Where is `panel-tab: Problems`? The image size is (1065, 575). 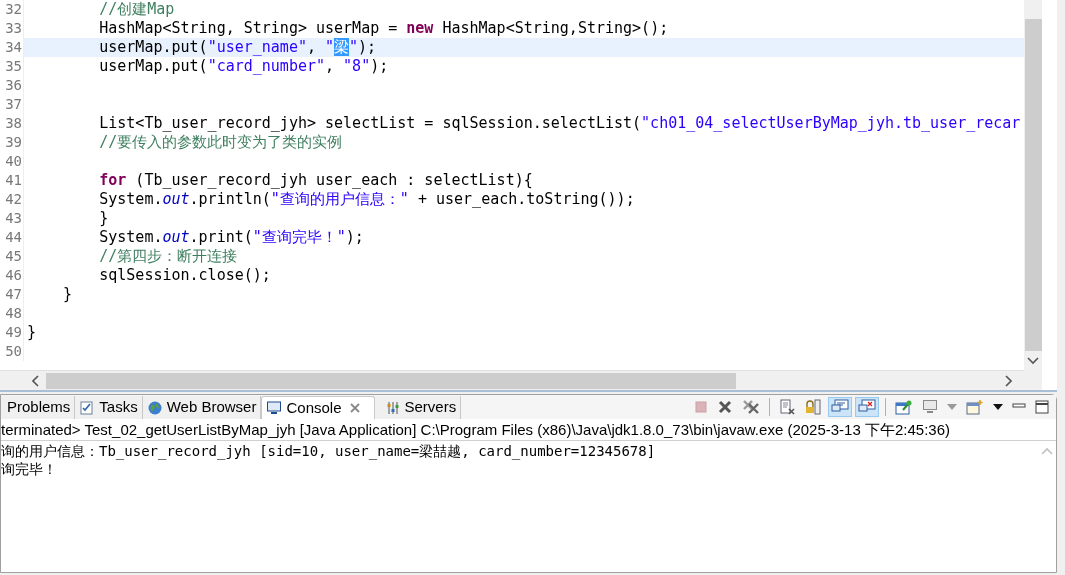
panel-tab: Problems is located at coordinates (38, 407).